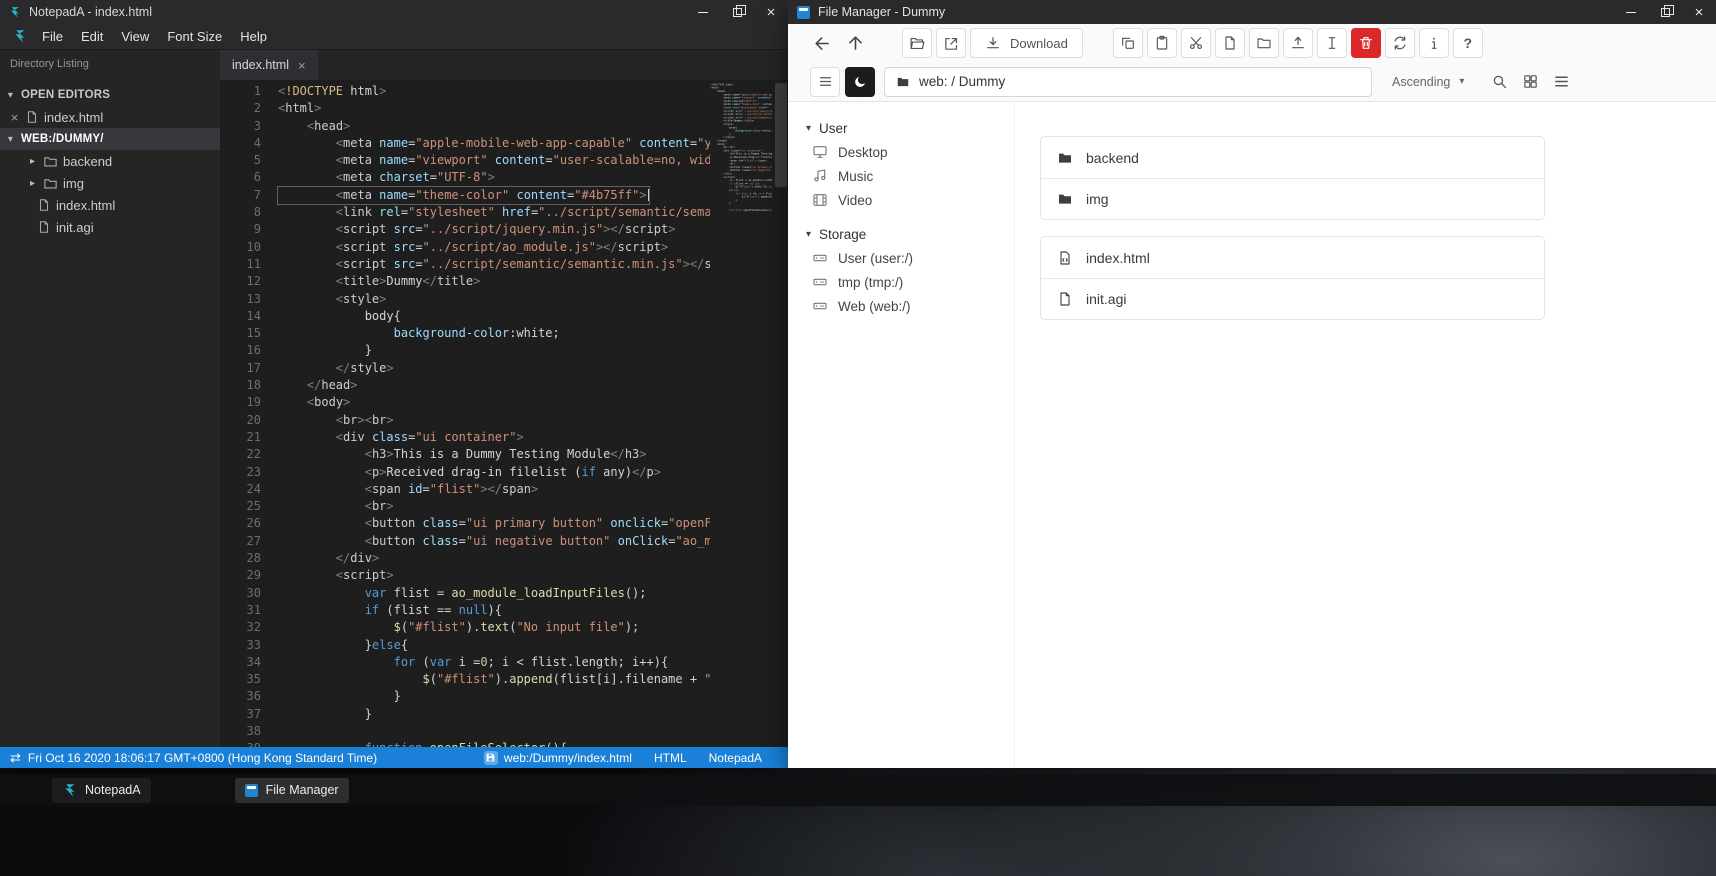  What do you see at coordinates (291, 790) in the screenshot?
I see `taskbar-item-filemanager: File Manager` at bounding box center [291, 790].